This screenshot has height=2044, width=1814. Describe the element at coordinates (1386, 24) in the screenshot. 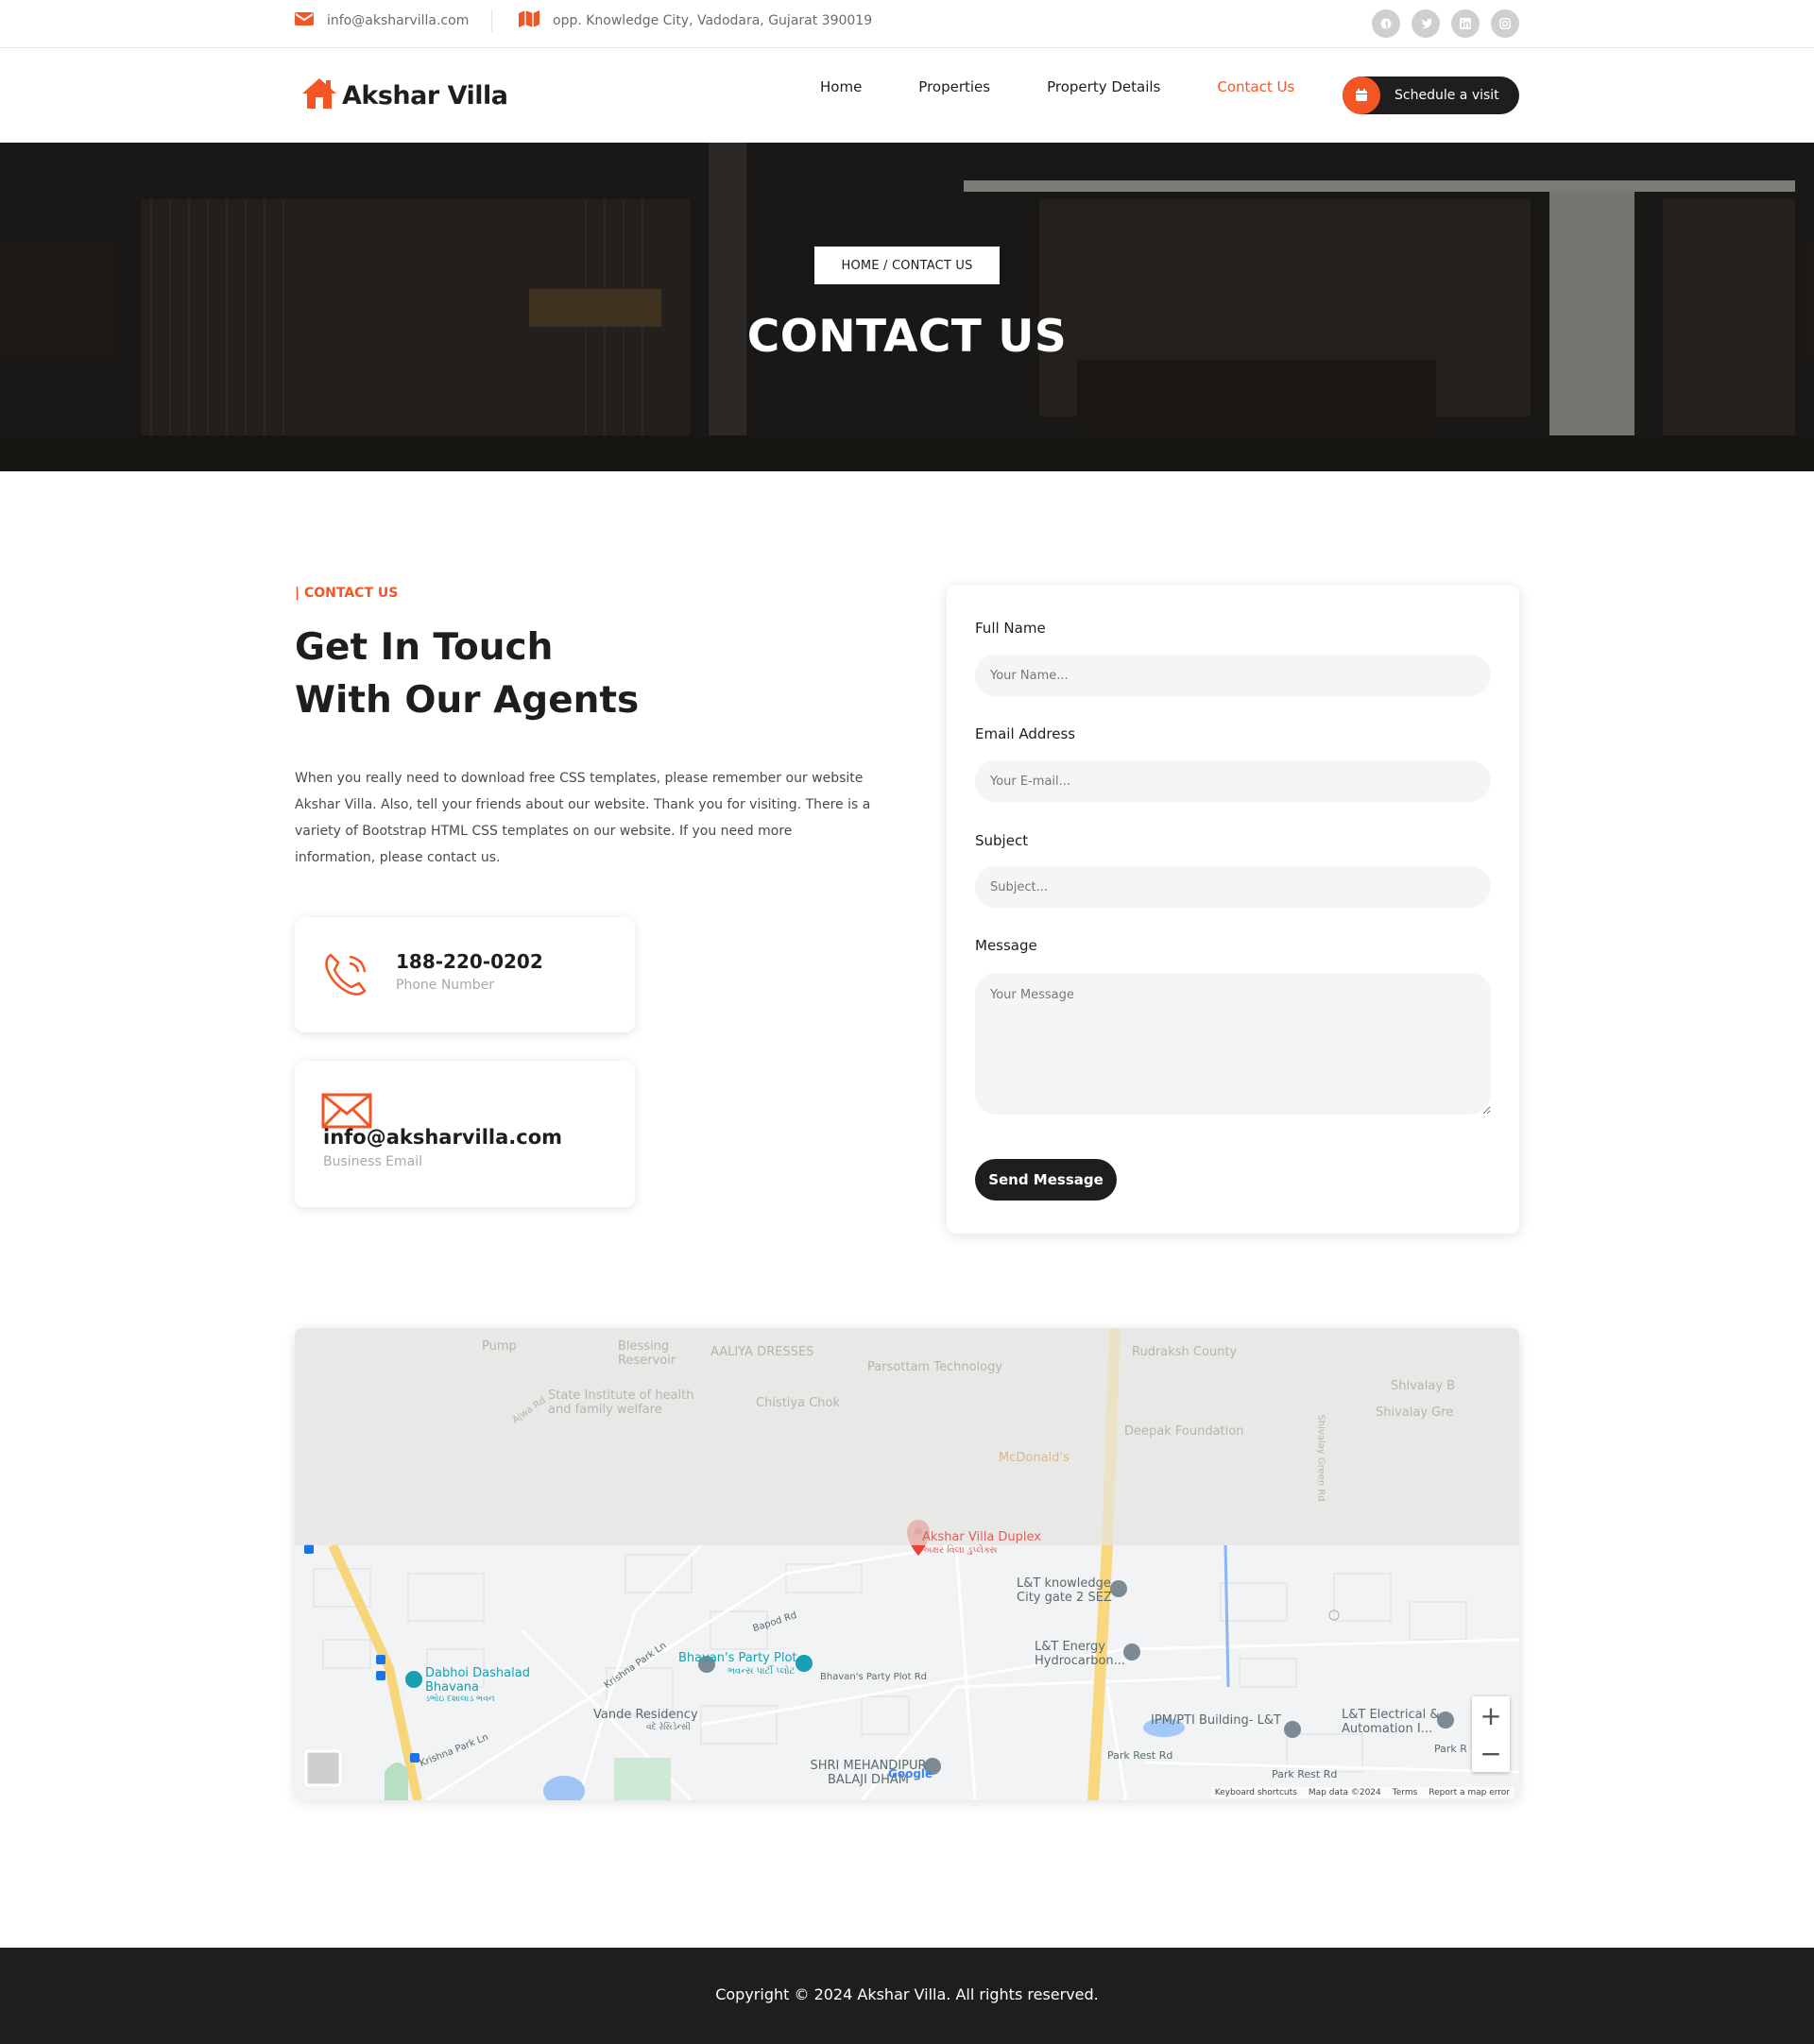

I see `facebook-icon` at that location.